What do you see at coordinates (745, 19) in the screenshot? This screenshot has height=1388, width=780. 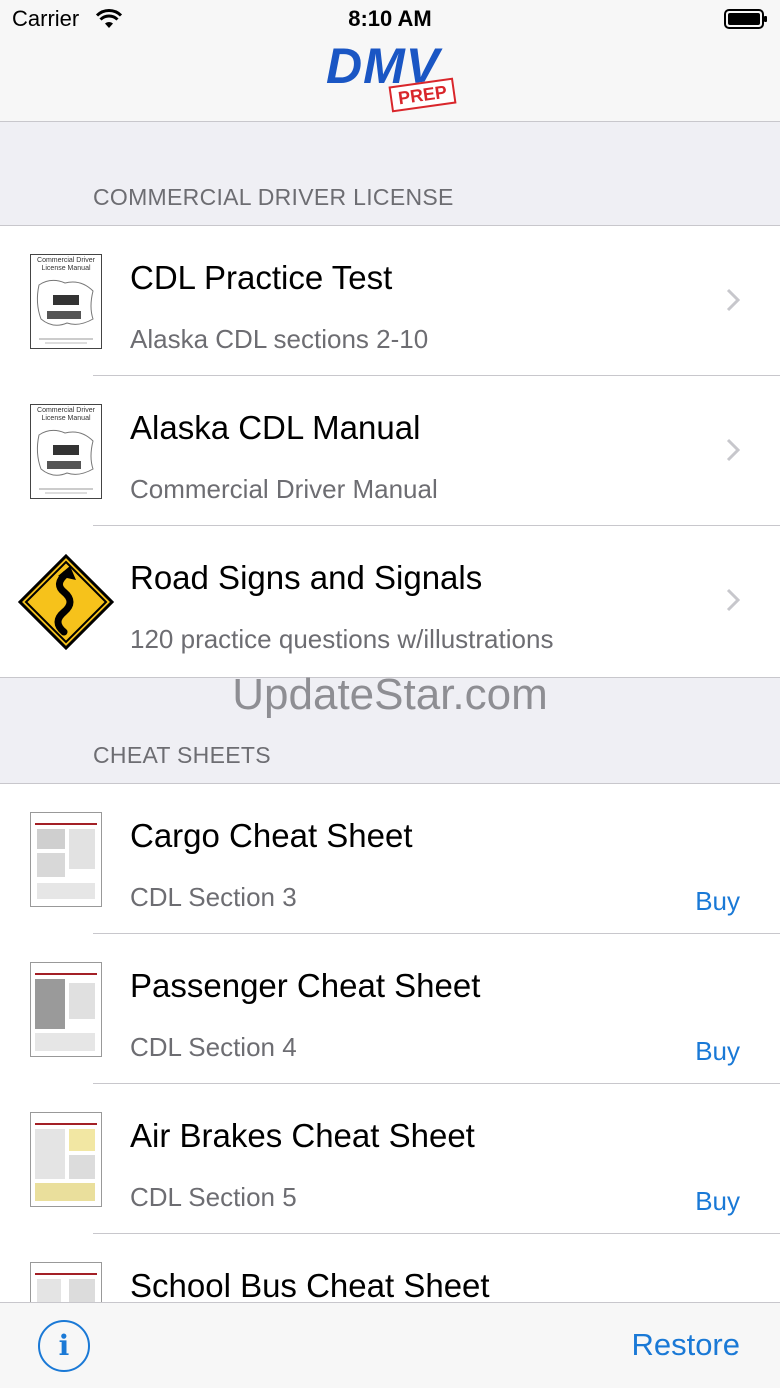 I see `battery-icon` at bounding box center [745, 19].